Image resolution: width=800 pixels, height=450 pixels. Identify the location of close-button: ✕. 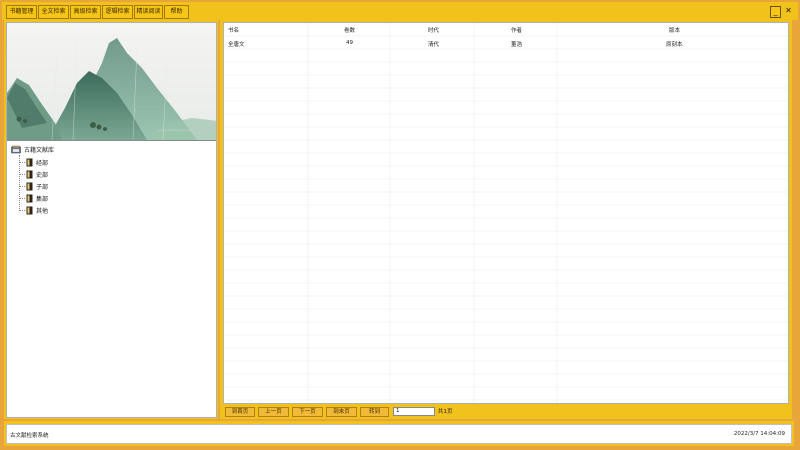
(788, 12).